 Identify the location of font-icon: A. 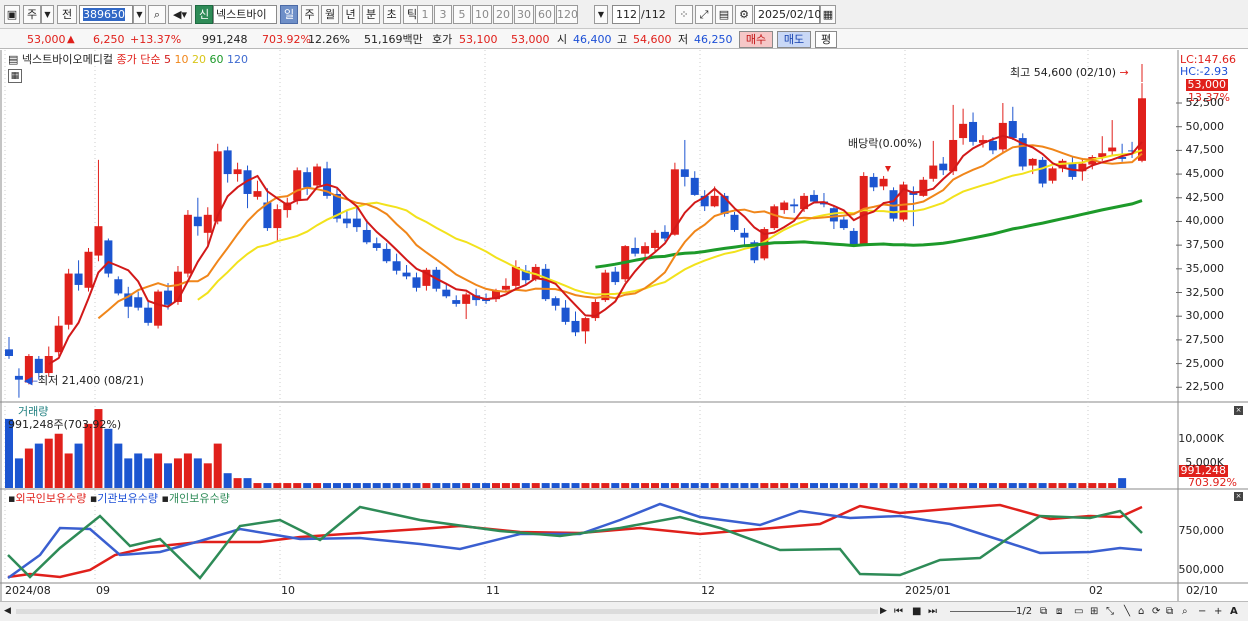
(1234, 611).